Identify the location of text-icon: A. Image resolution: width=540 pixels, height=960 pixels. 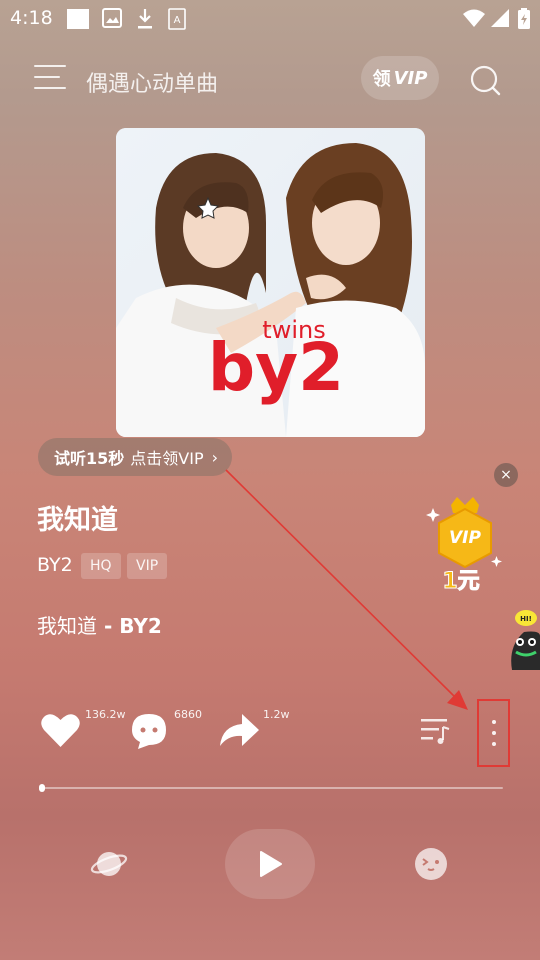
(177, 19).